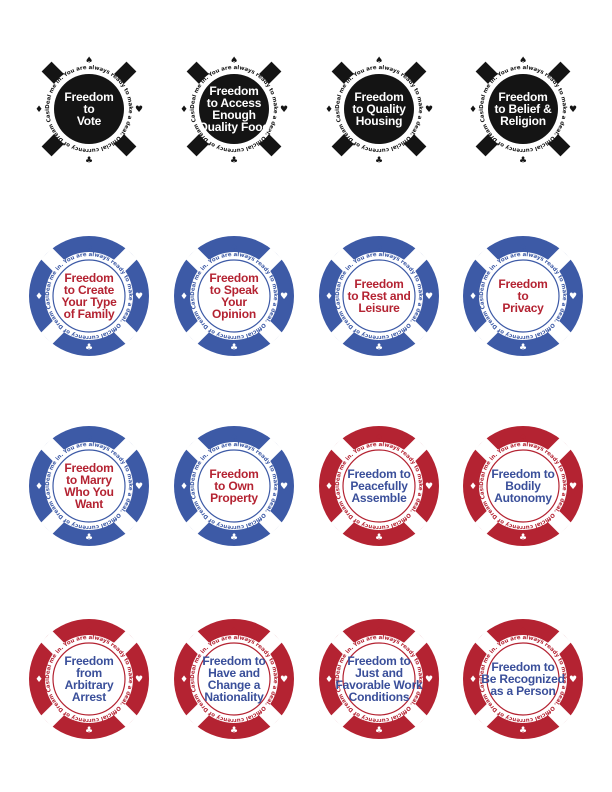 The width and height of the screenshot is (612, 792). I want to click on chip-label-line: Want, so click(89, 504).